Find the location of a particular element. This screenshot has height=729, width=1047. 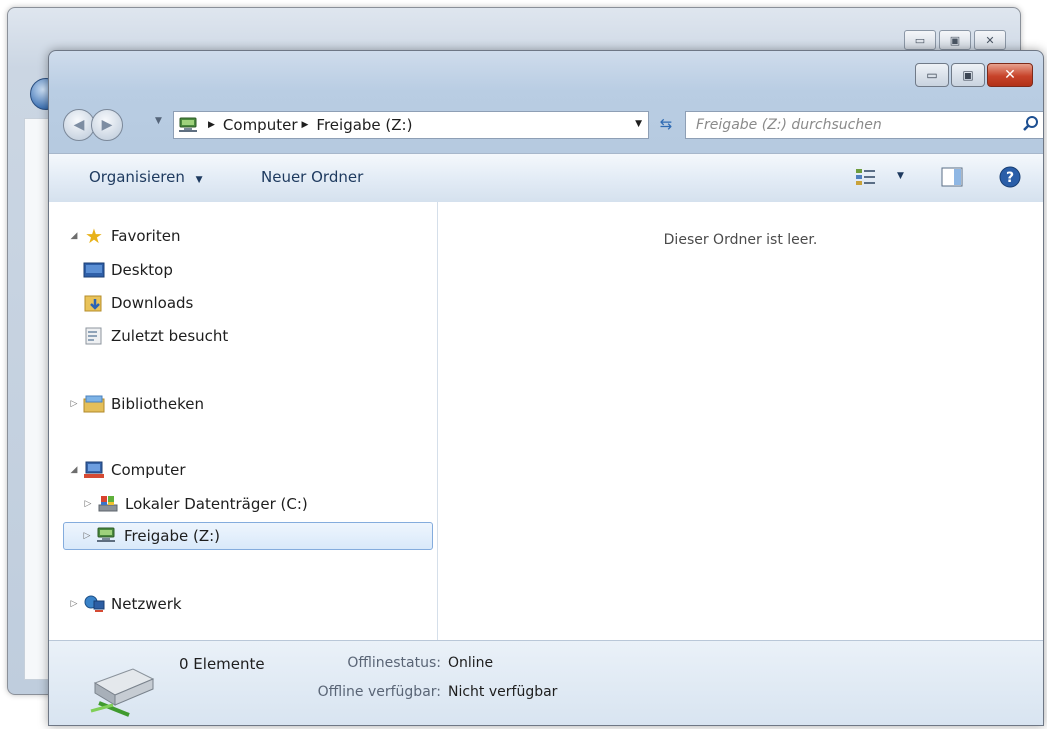

tree-item-lokaler-datentraeger: ▷ Lokaler Datenträger (C:) is located at coordinates (195, 504).